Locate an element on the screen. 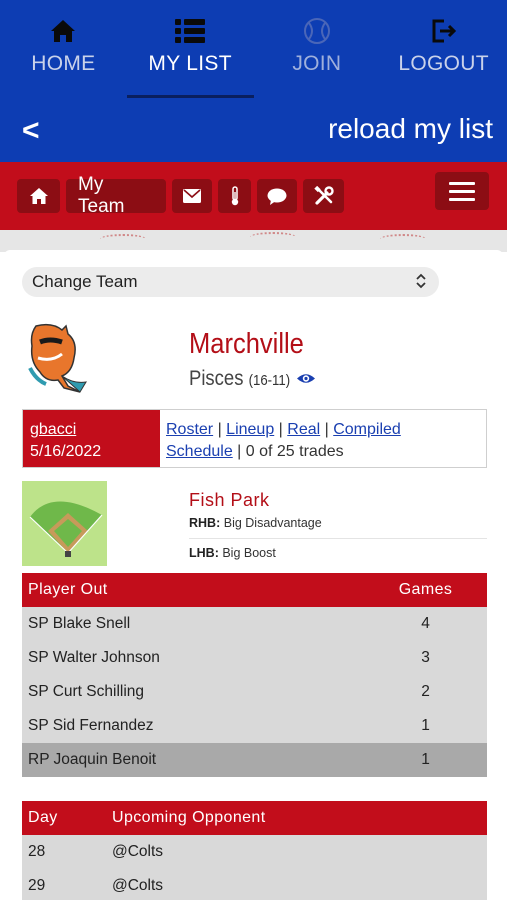 The width and height of the screenshot is (507, 900). roster-link: Roster is located at coordinates (189, 429).